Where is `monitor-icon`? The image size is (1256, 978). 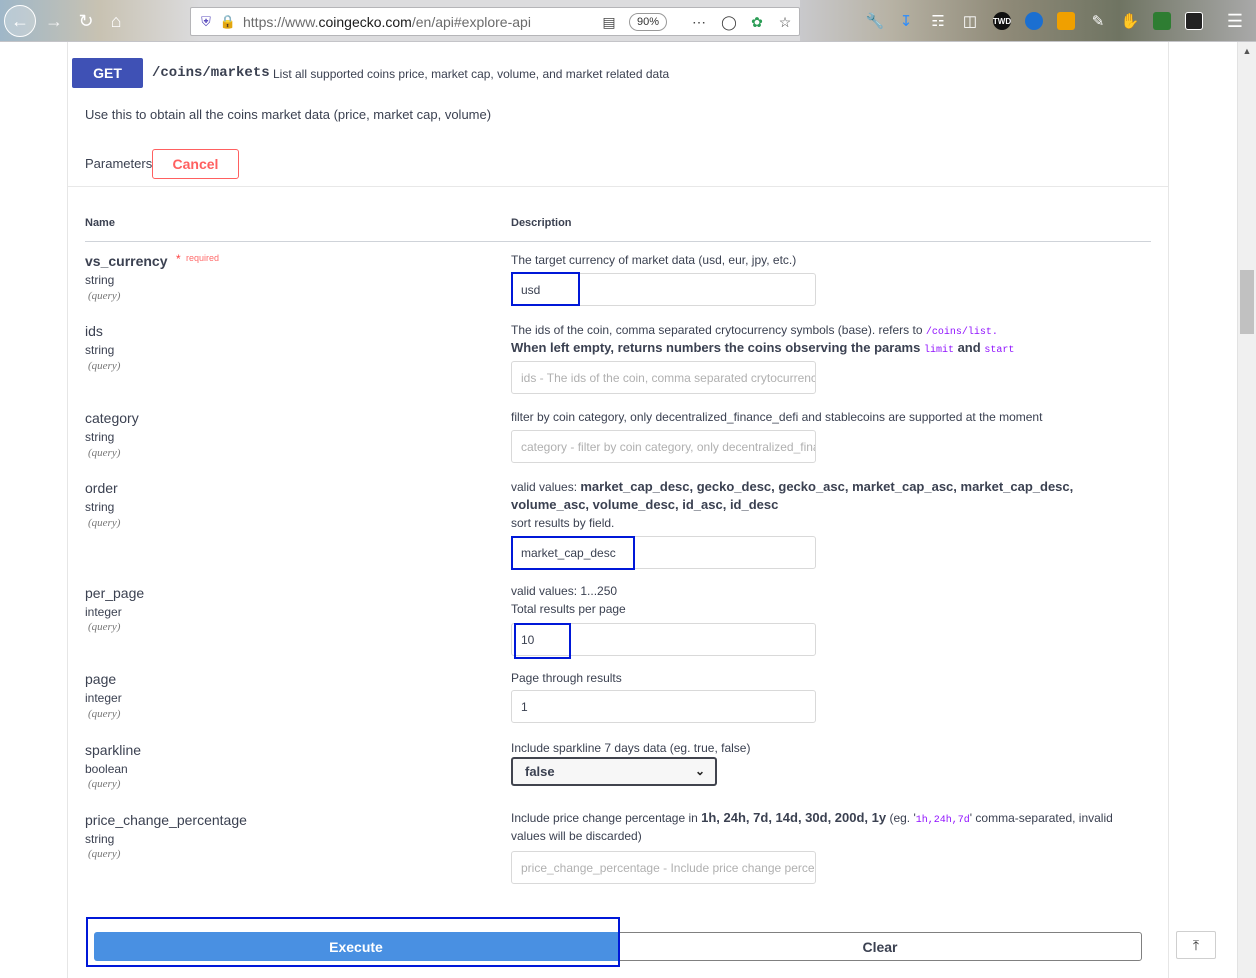
monitor-icon is located at coordinates (1066, 21).